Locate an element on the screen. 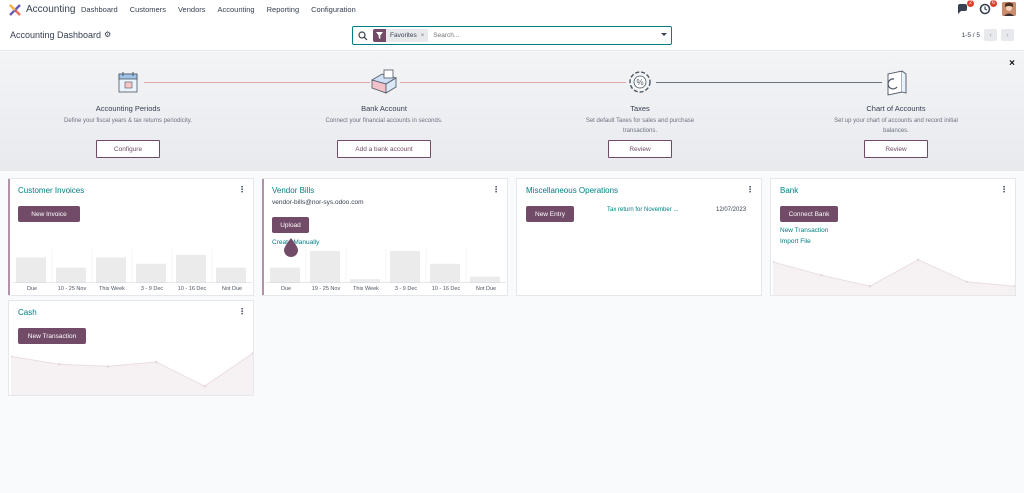 The width and height of the screenshot is (1024, 493). new-invoice-button: New Invoice is located at coordinates (49, 214).